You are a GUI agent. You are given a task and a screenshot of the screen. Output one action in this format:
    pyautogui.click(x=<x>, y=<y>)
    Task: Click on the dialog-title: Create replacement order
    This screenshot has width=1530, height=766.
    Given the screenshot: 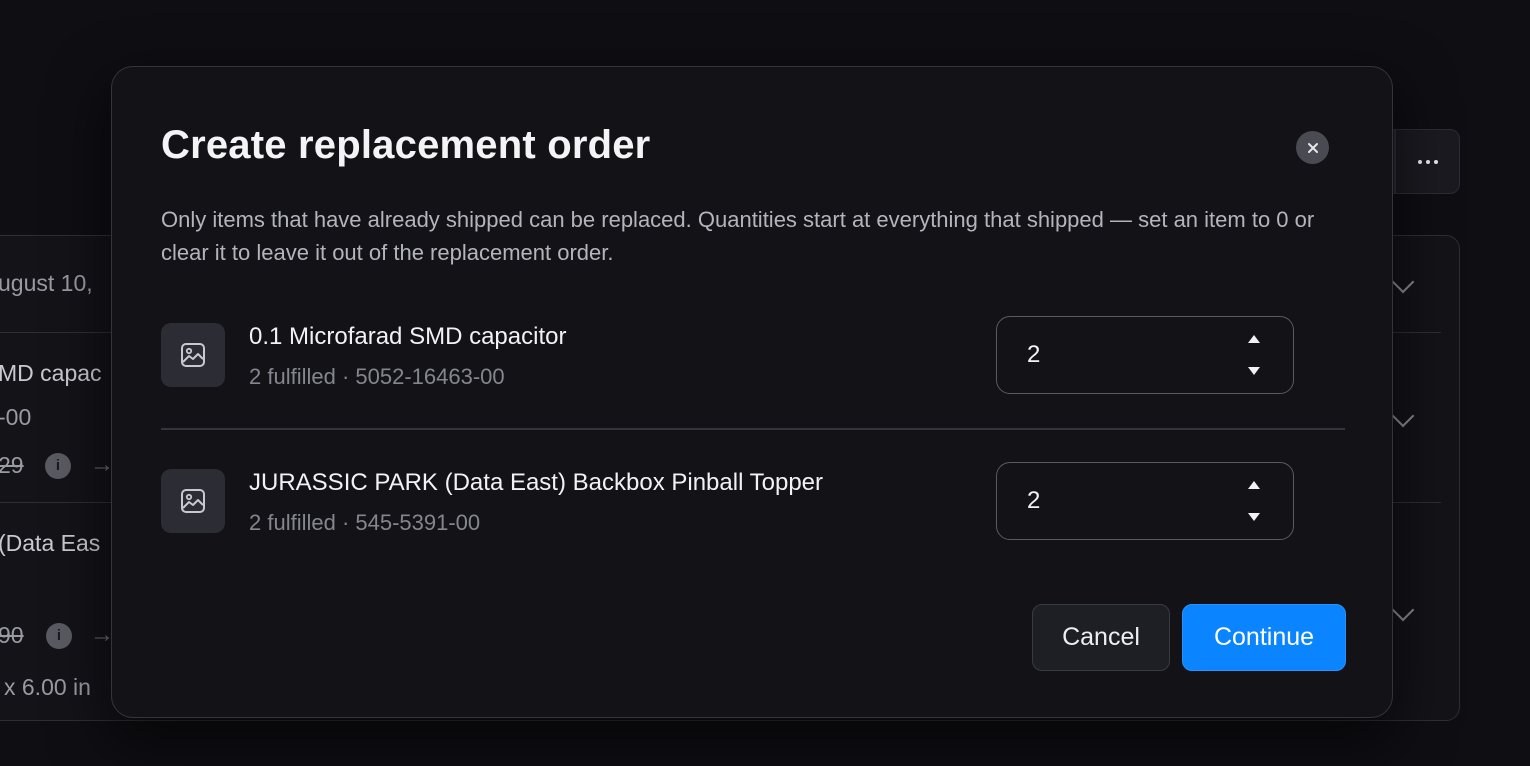 What is the action you would take?
    pyautogui.click(x=406, y=145)
    